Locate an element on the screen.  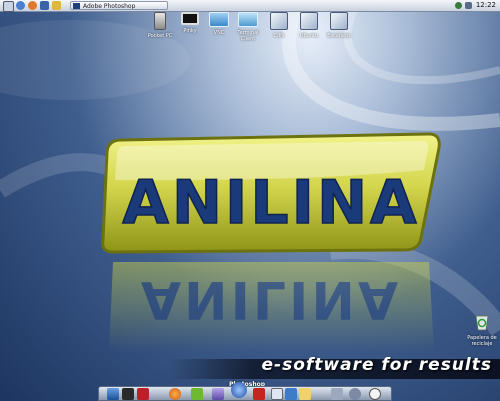
desktop-icon-pocket-pc: Pocket PC is located at coordinates (160, 25).